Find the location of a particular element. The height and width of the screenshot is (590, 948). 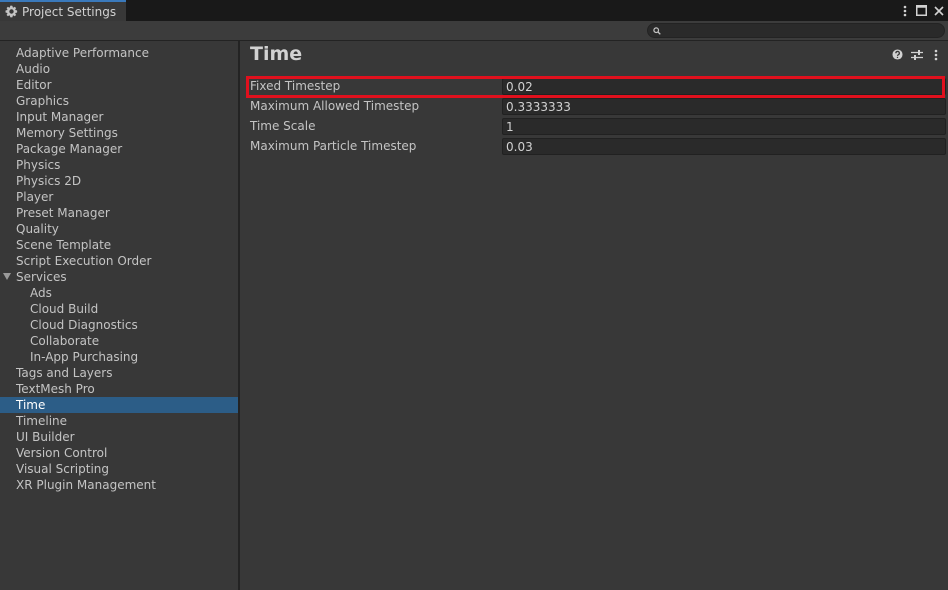

property-row-maximum-allowed-timestep: Maximum Allowed Timestep is located at coordinates (597, 107).